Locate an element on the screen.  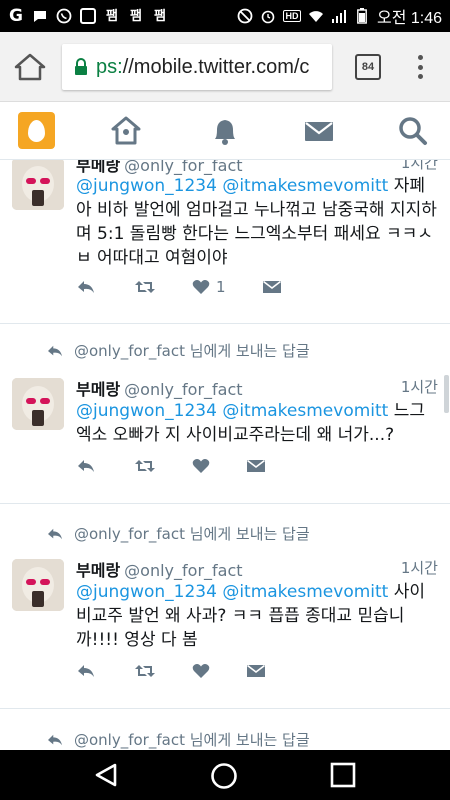
lock-icon is located at coordinates (81, 67).